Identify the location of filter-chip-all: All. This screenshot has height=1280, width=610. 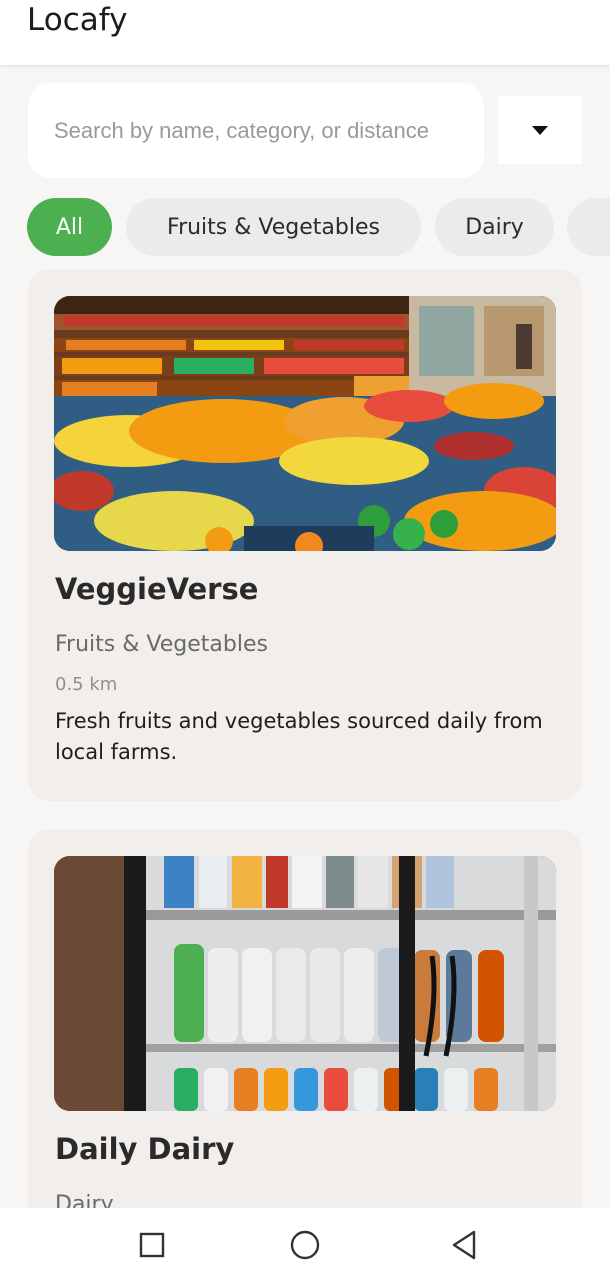
(69, 227).